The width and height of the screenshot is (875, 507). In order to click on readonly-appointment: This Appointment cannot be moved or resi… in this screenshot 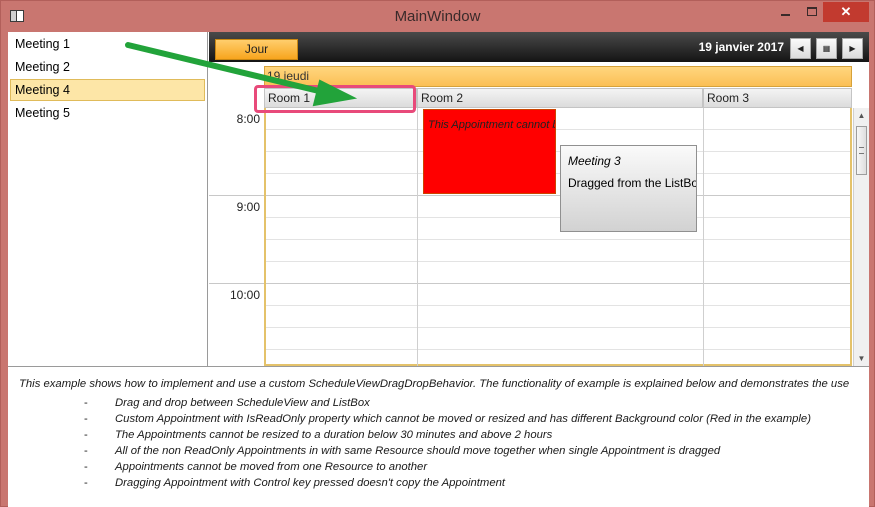, I will do `click(489, 151)`.